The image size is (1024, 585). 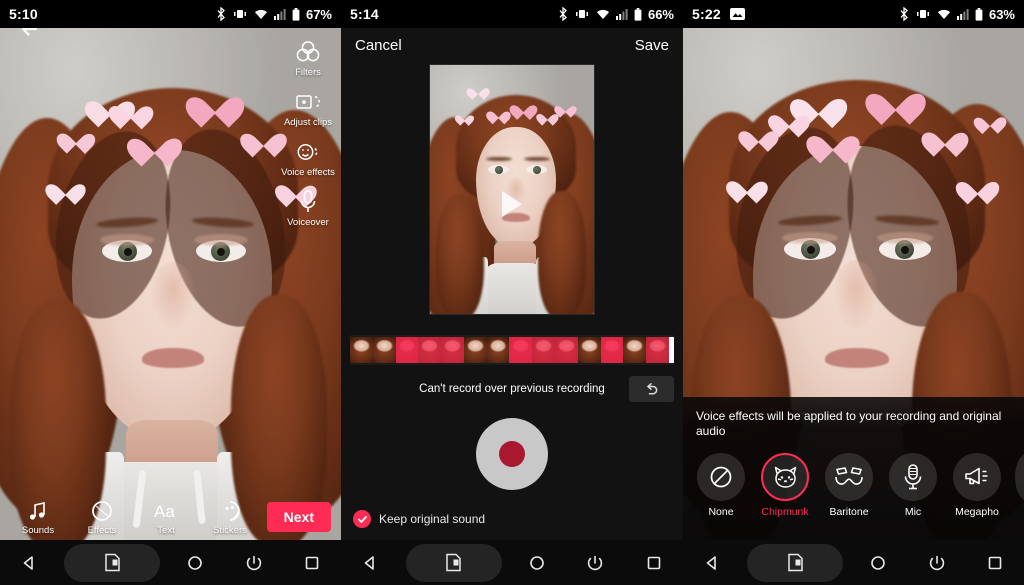 What do you see at coordinates (671, 350) in the screenshot?
I see `timeline-playhead` at bounding box center [671, 350].